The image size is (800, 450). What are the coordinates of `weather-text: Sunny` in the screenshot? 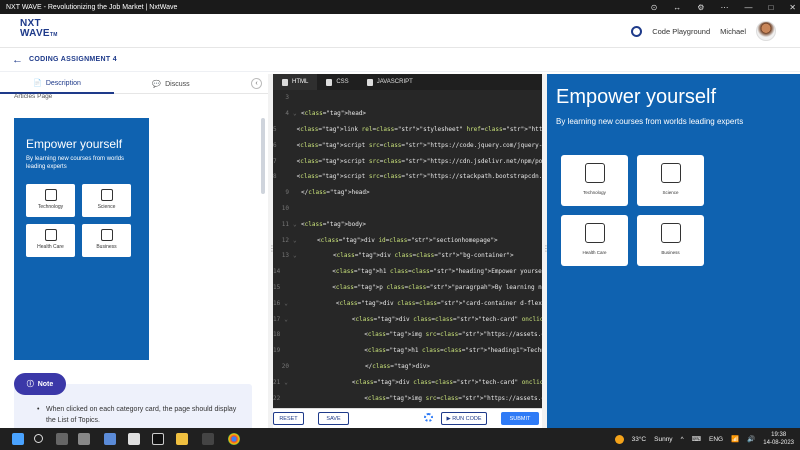 It's located at (663, 439).